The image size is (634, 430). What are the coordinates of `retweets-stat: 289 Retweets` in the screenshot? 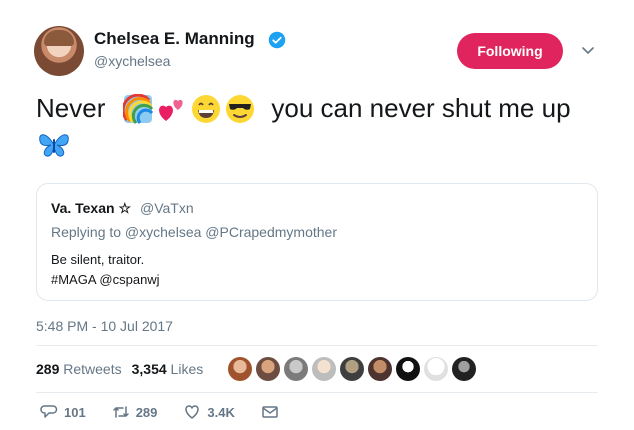 It's located at (79, 369).